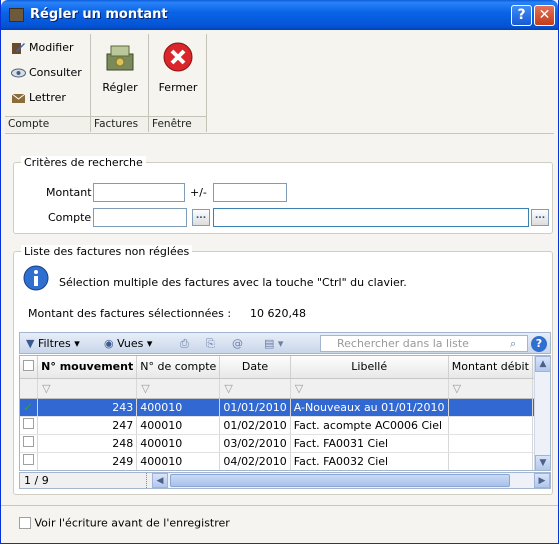 The width and height of the screenshot is (559, 544). I want to click on filter-cell-libelle: ▽, so click(369, 388).